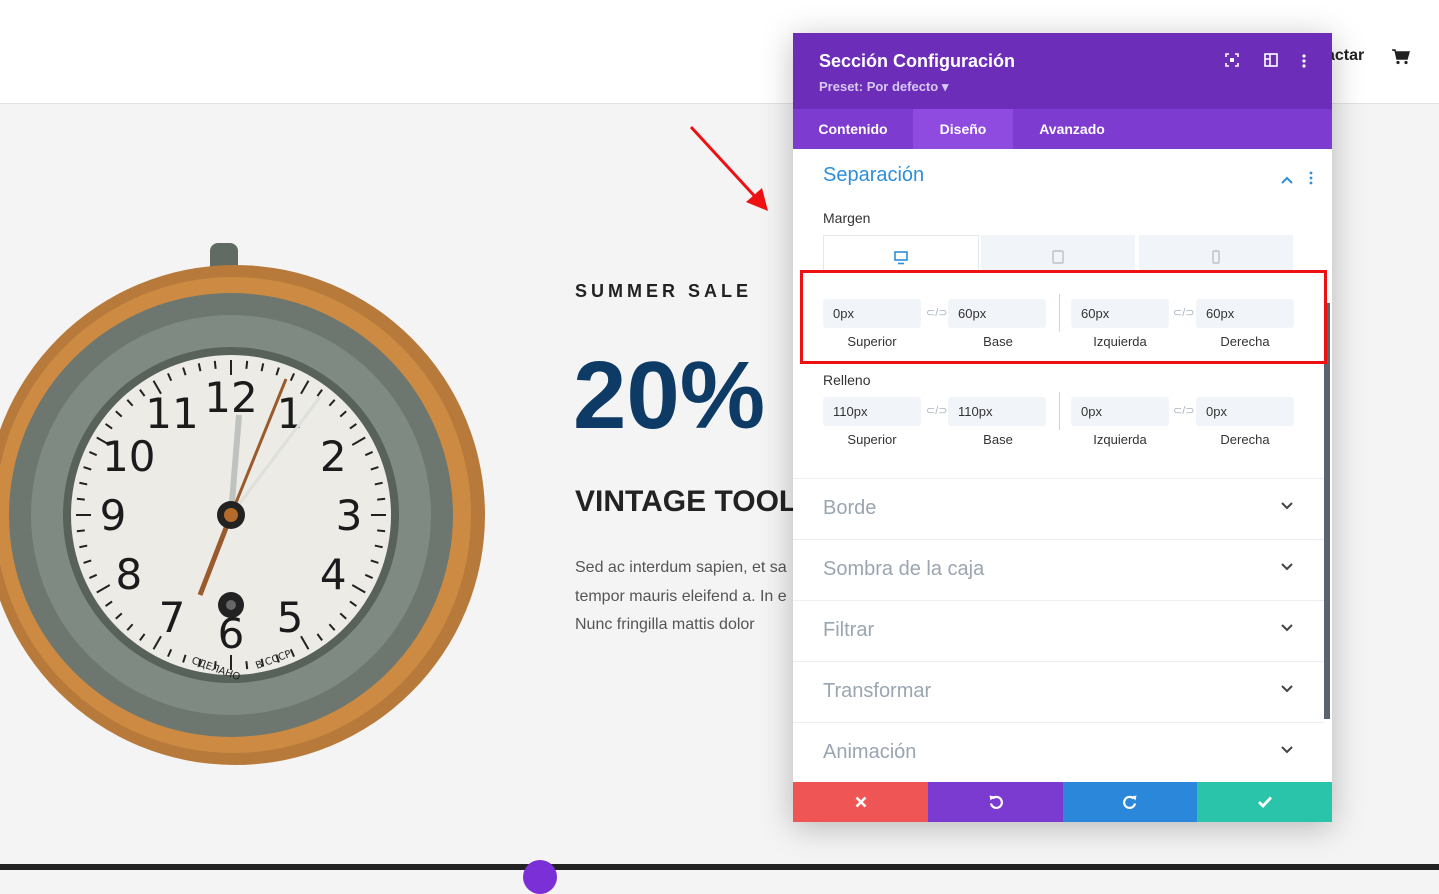 This screenshot has width=1439, height=894. I want to click on chevron-up-icon, so click(1287, 180).